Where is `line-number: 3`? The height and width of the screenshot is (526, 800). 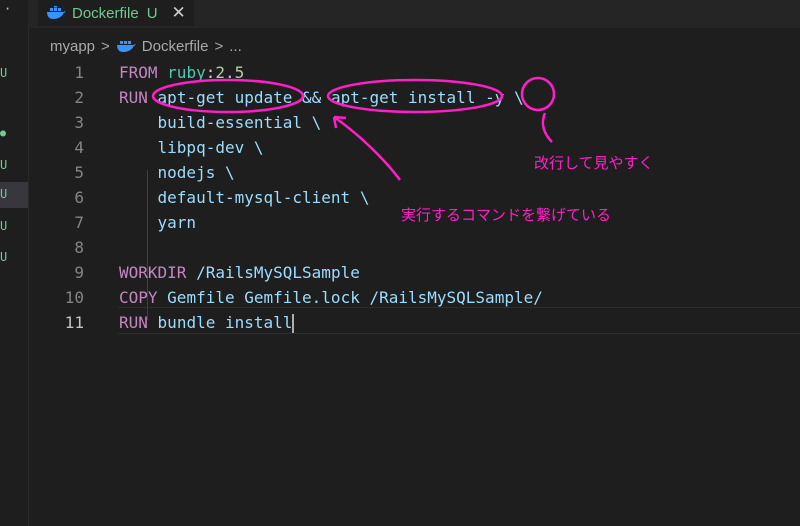
line-number: 3 is located at coordinates (79, 122).